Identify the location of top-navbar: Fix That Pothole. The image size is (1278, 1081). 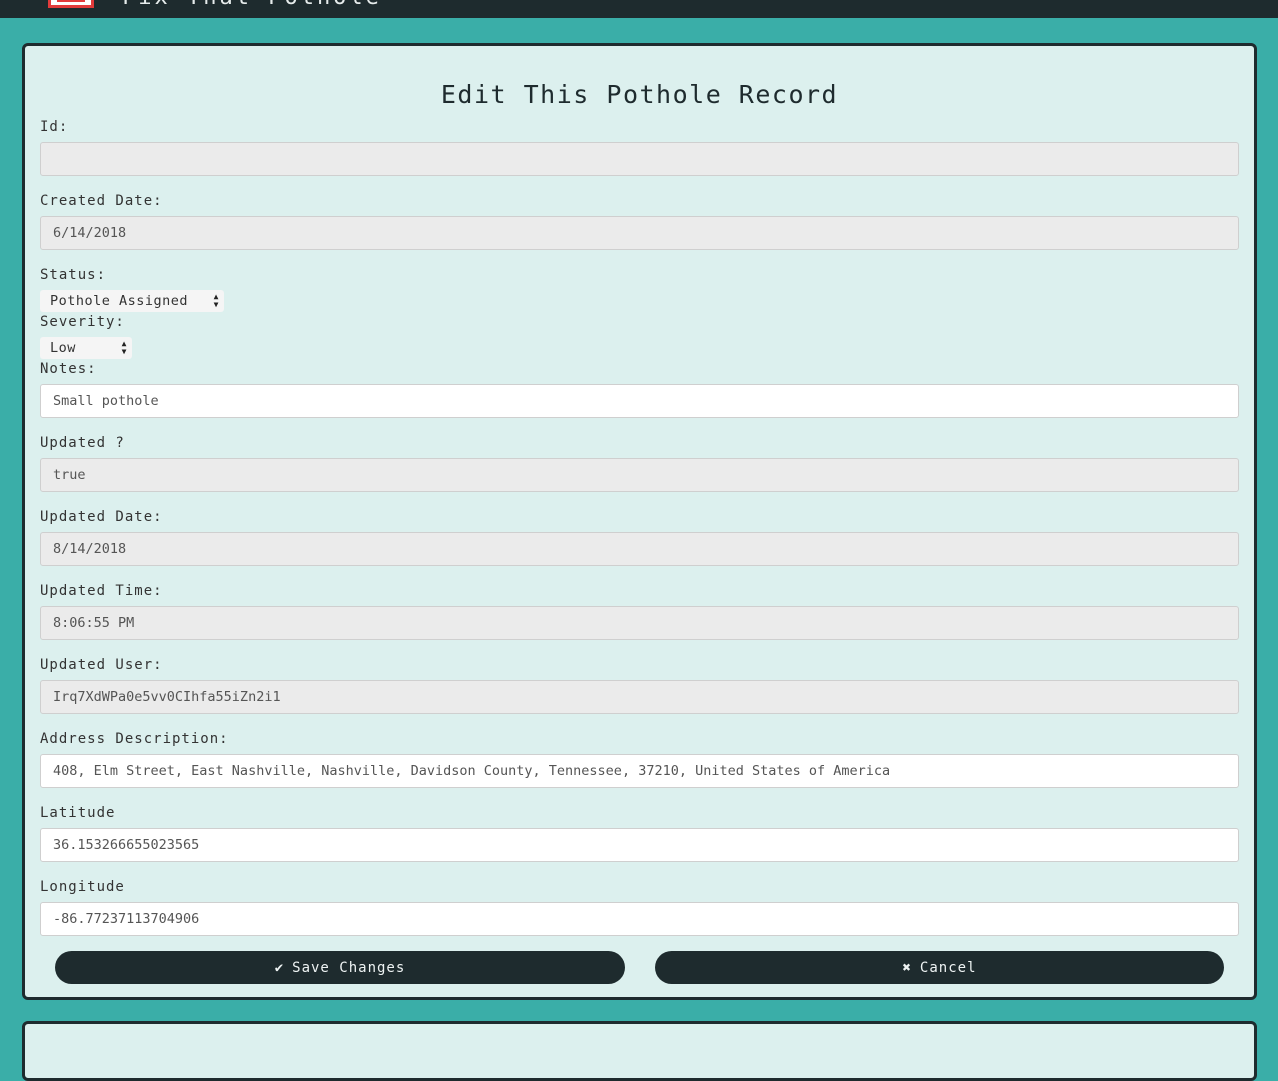
(639, 9).